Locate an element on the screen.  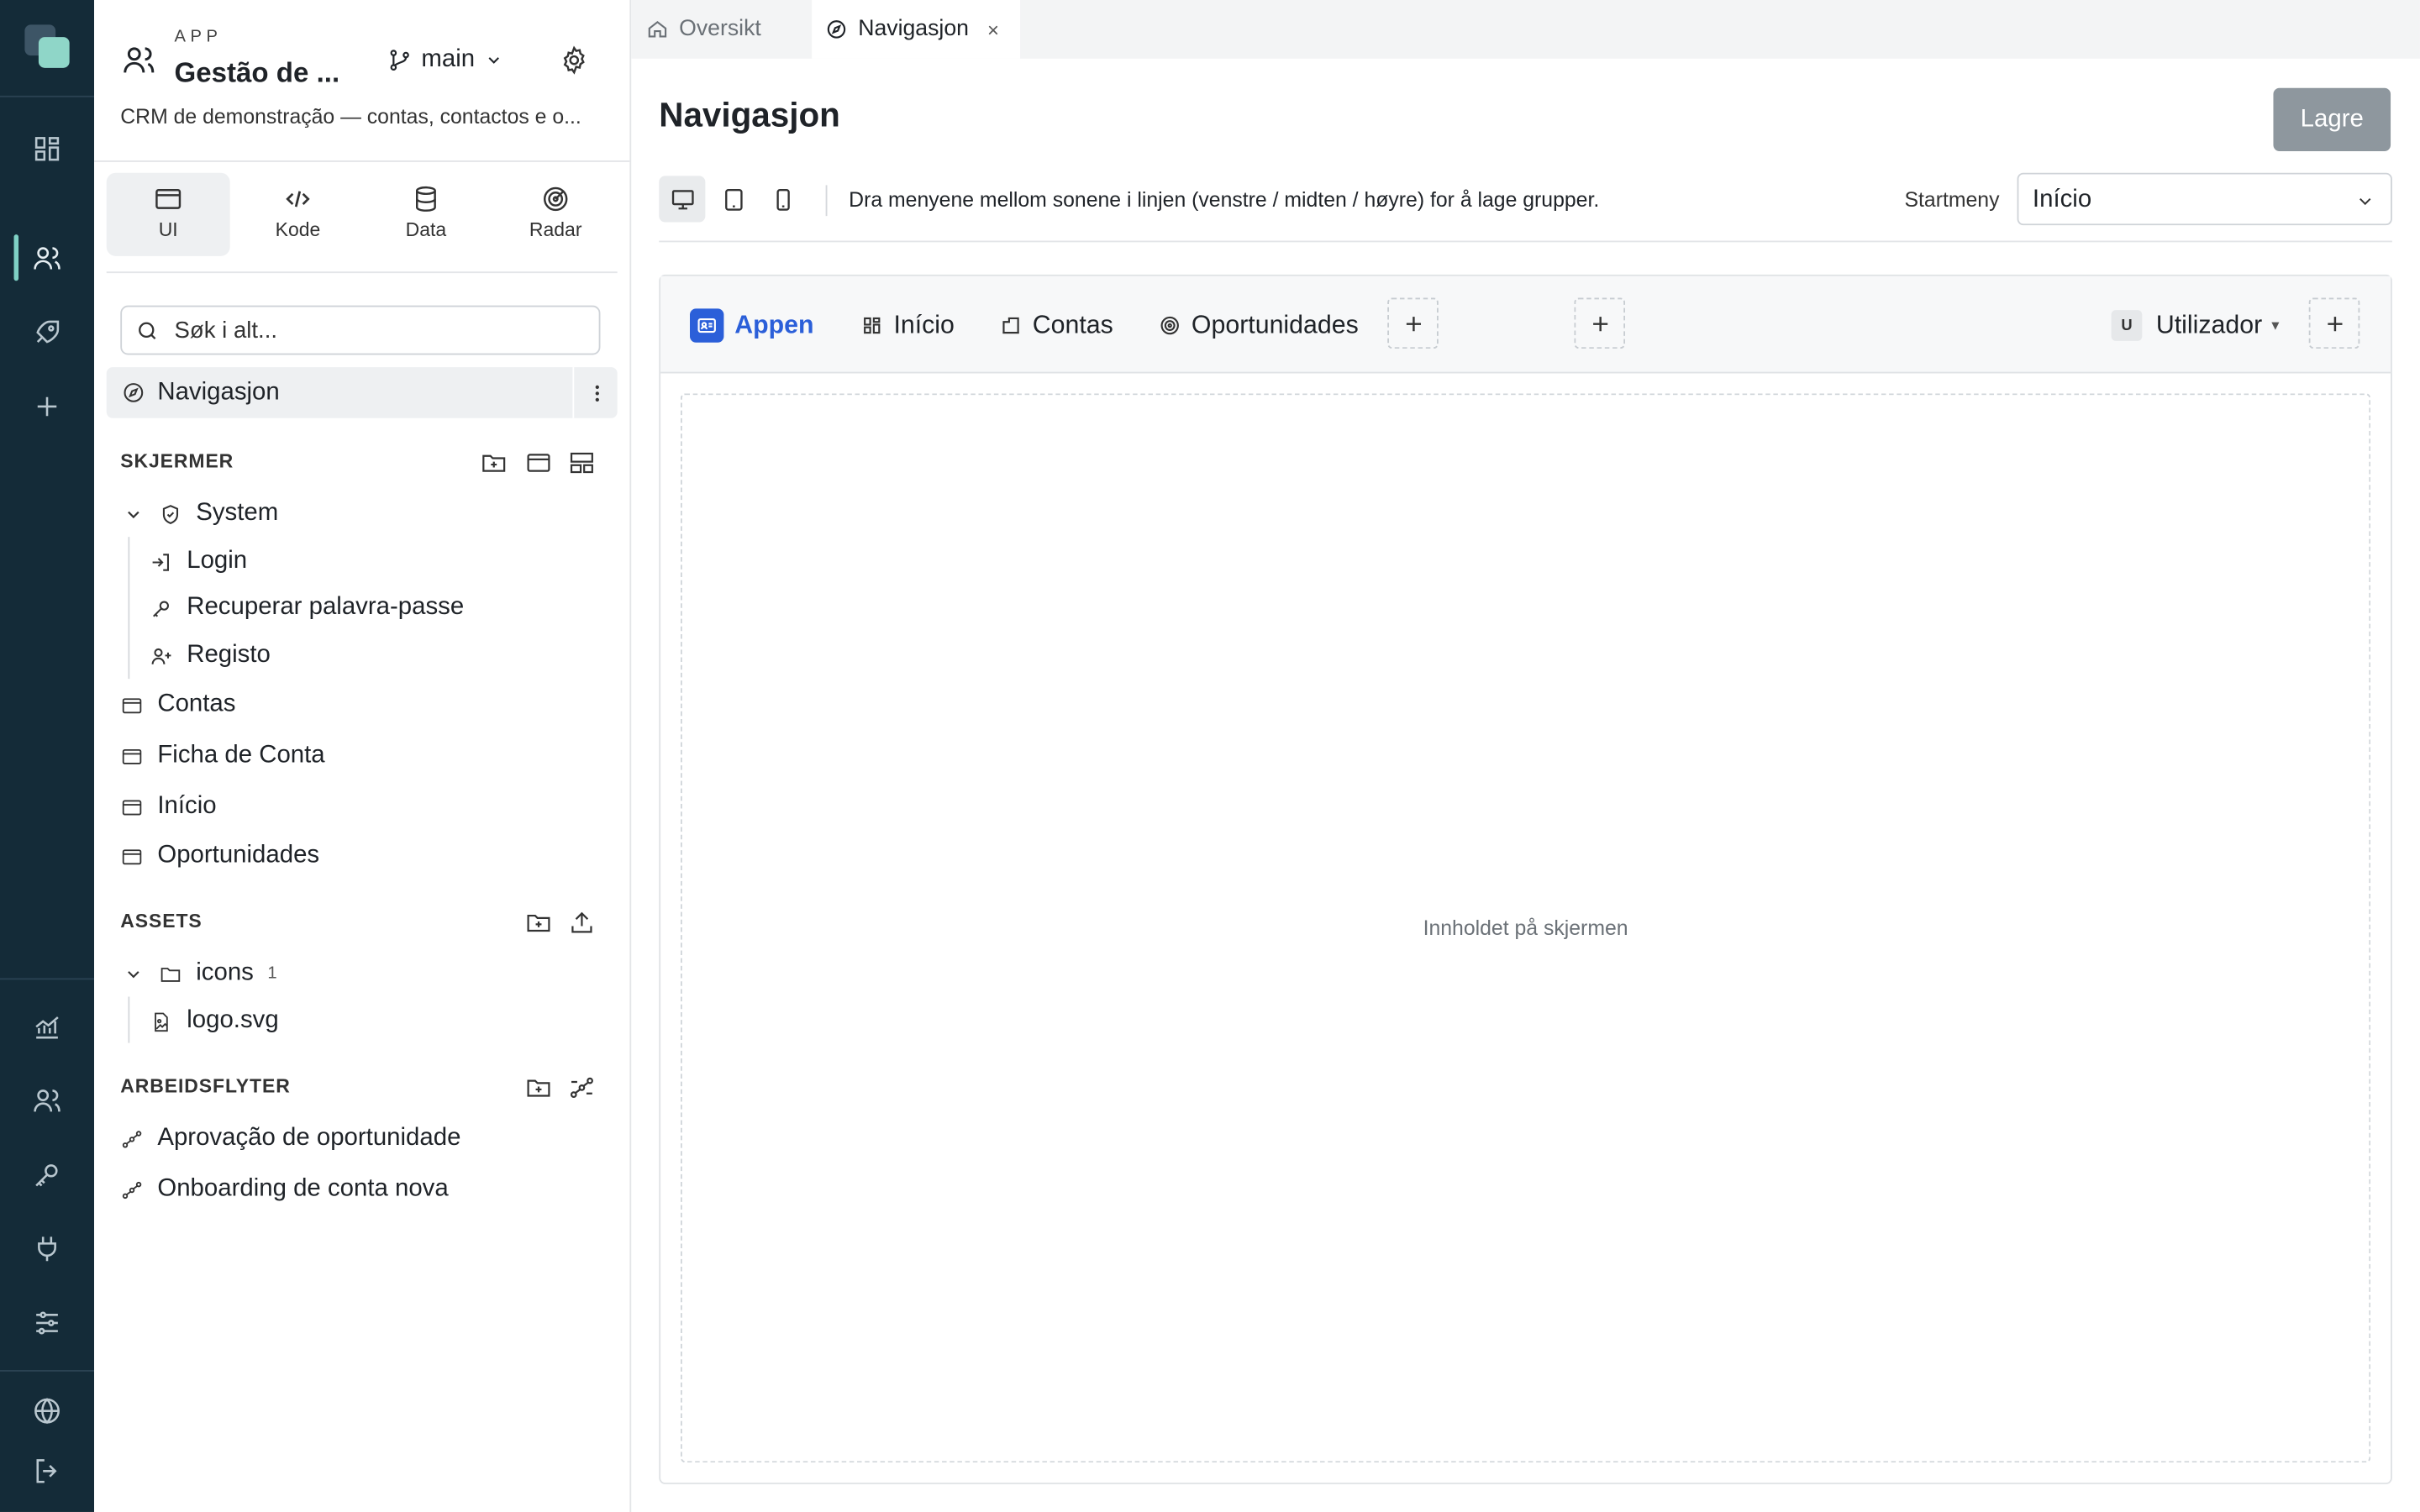
new-screen-icon is located at coordinates (538, 462).